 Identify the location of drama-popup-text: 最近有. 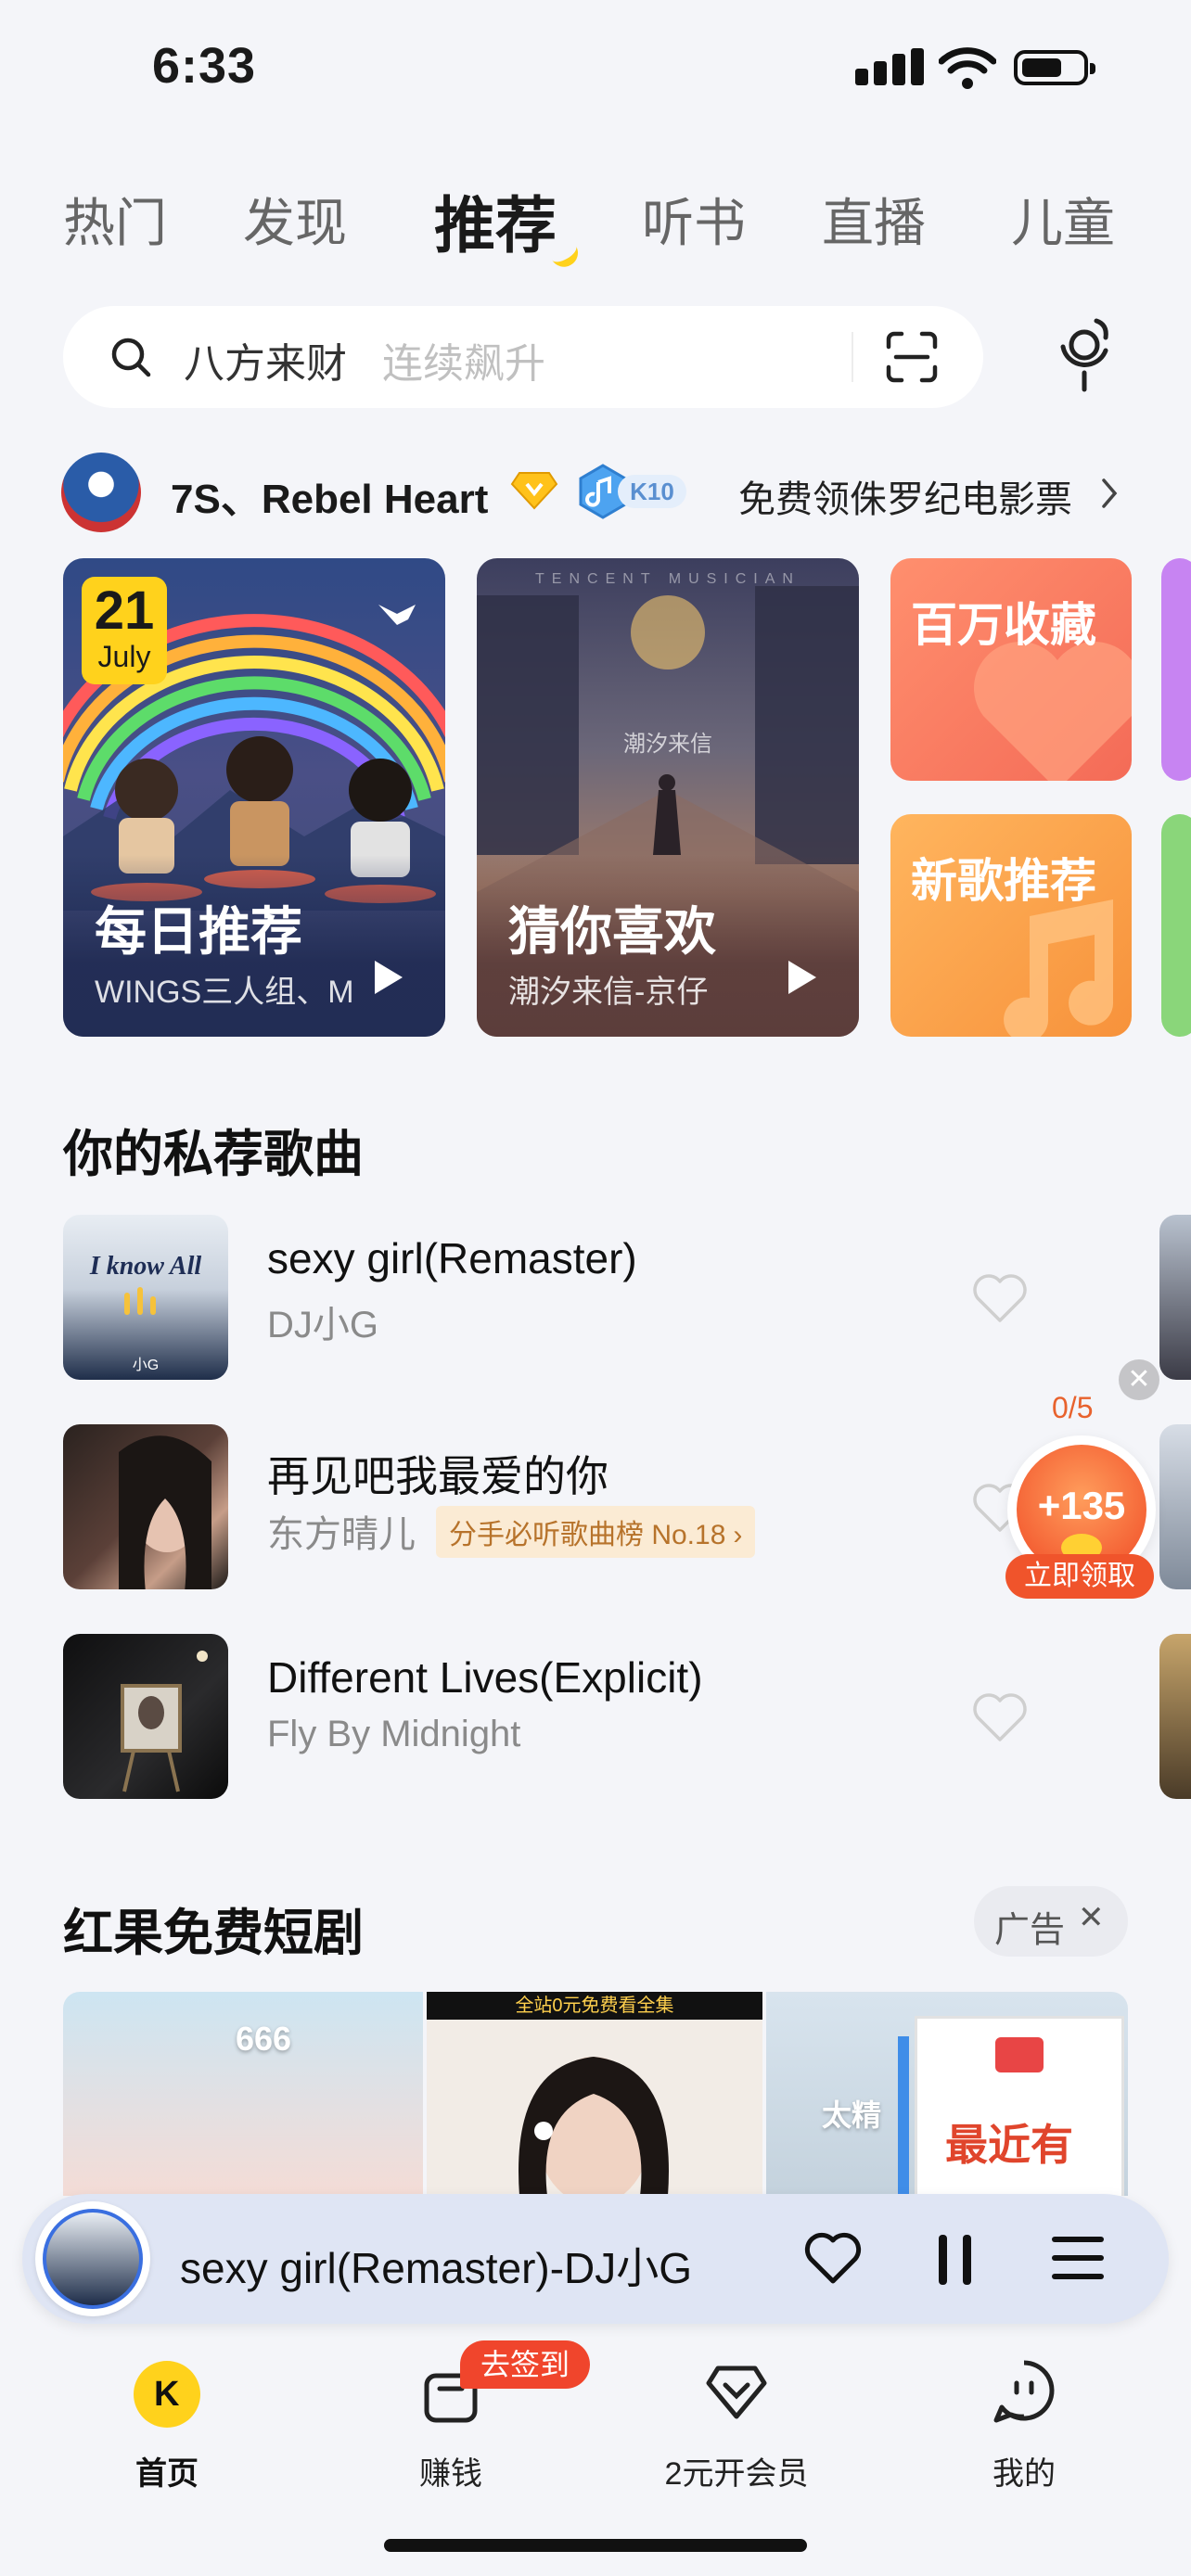
(1009, 2145).